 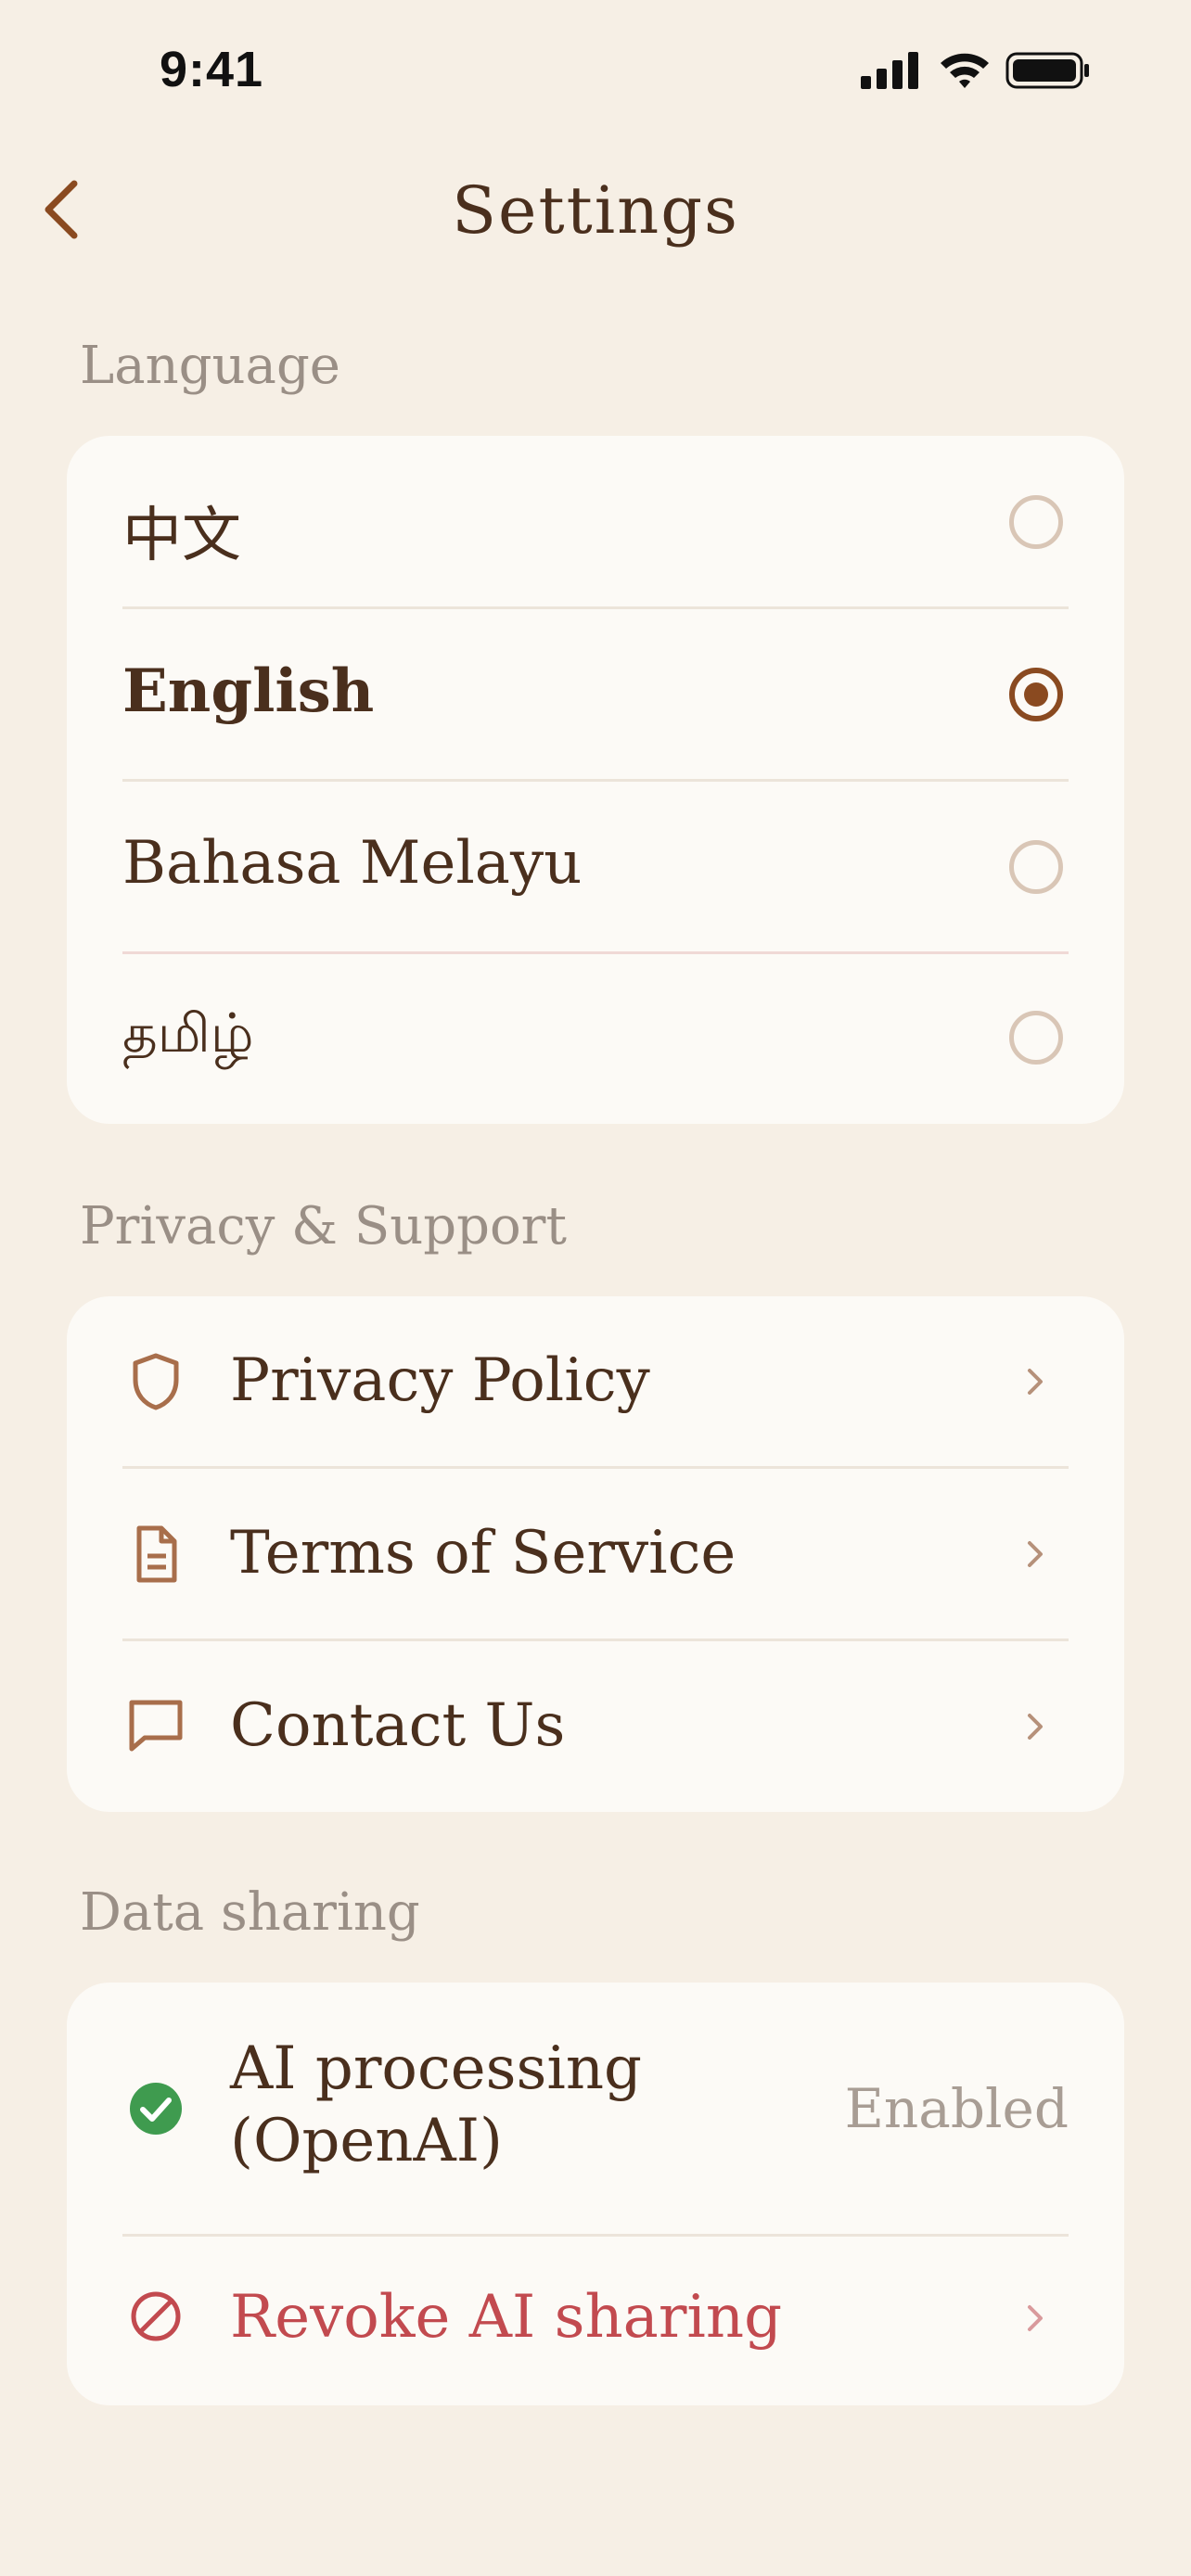 What do you see at coordinates (506, 2317) in the screenshot?
I see `revoke-ai-sharing-label: Revoke AI sharing` at bounding box center [506, 2317].